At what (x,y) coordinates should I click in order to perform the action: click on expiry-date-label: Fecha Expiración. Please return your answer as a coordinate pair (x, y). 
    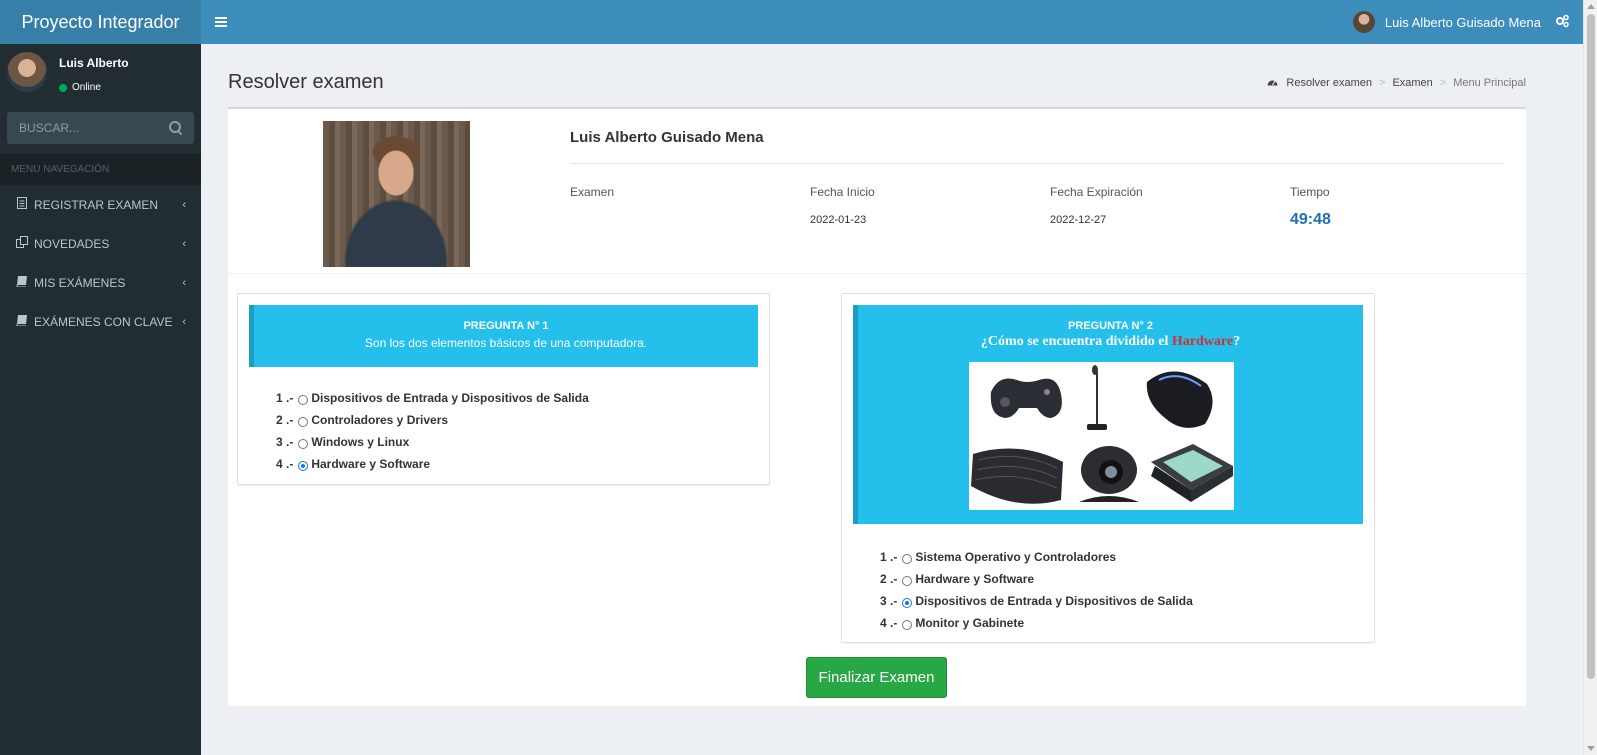
    Looking at the image, I should click on (1096, 192).